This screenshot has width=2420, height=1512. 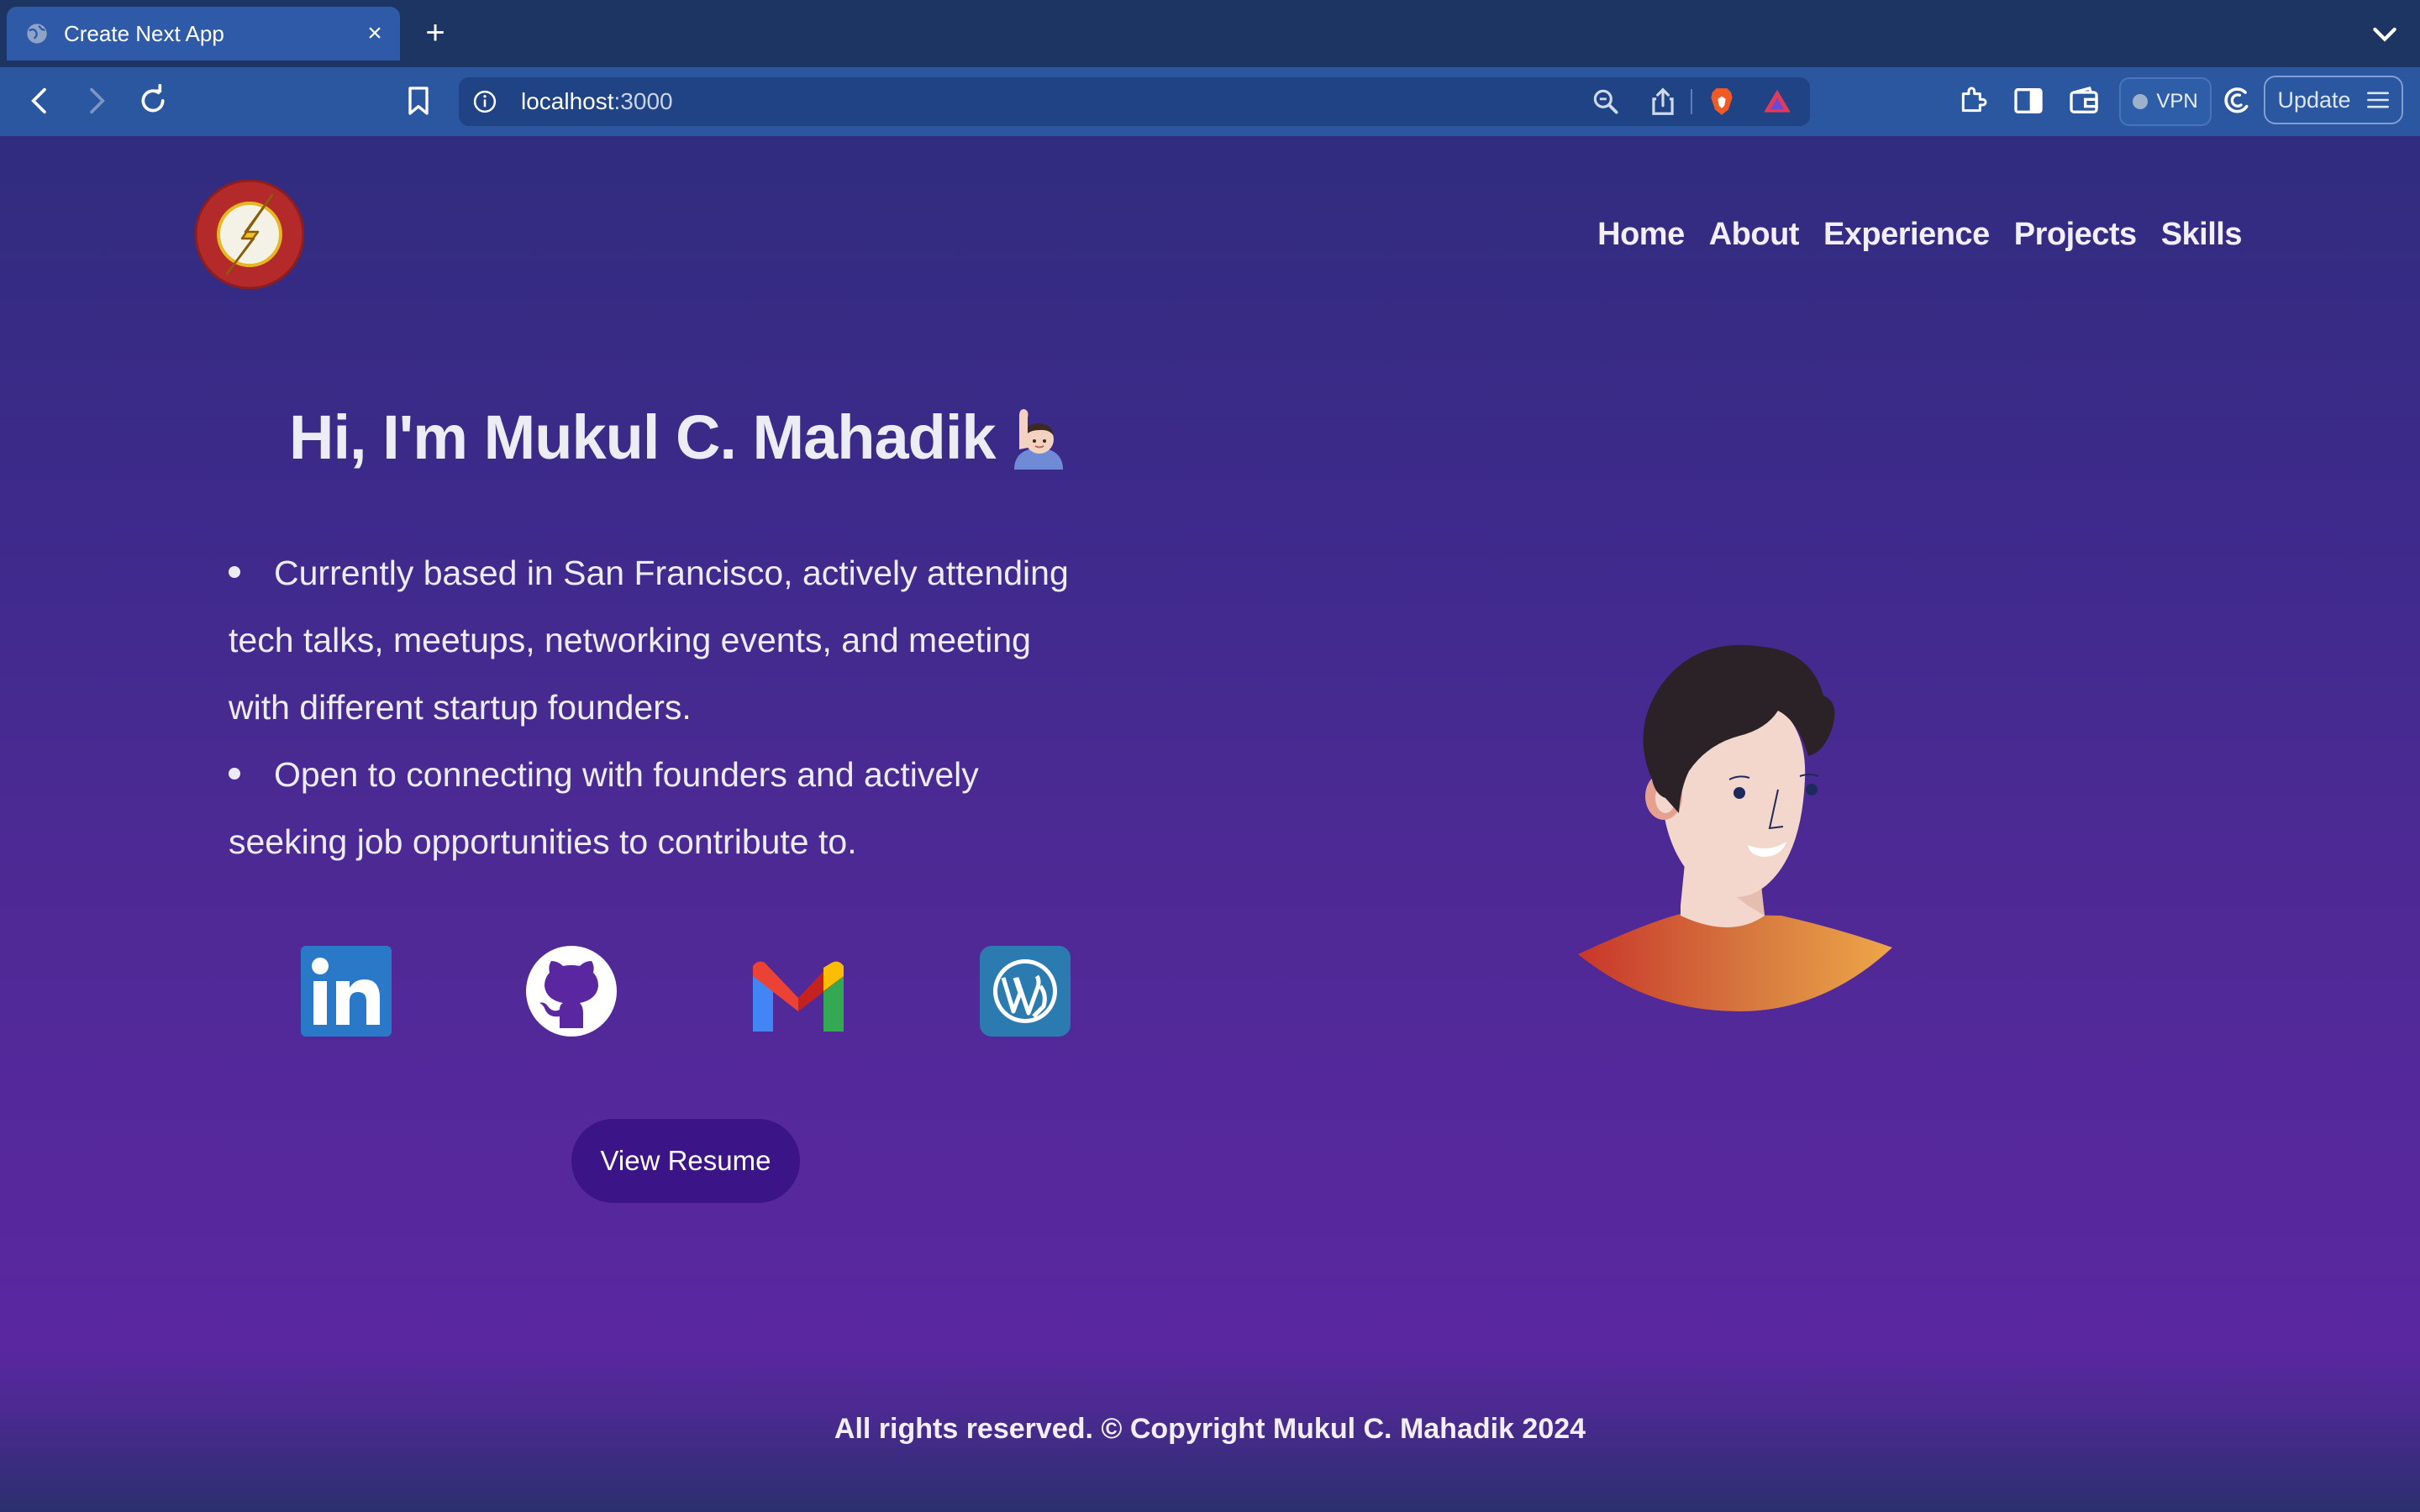 What do you see at coordinates (1663, 102) in the screenshot?
I see `share-icon` at bounding box center [1663, 102].